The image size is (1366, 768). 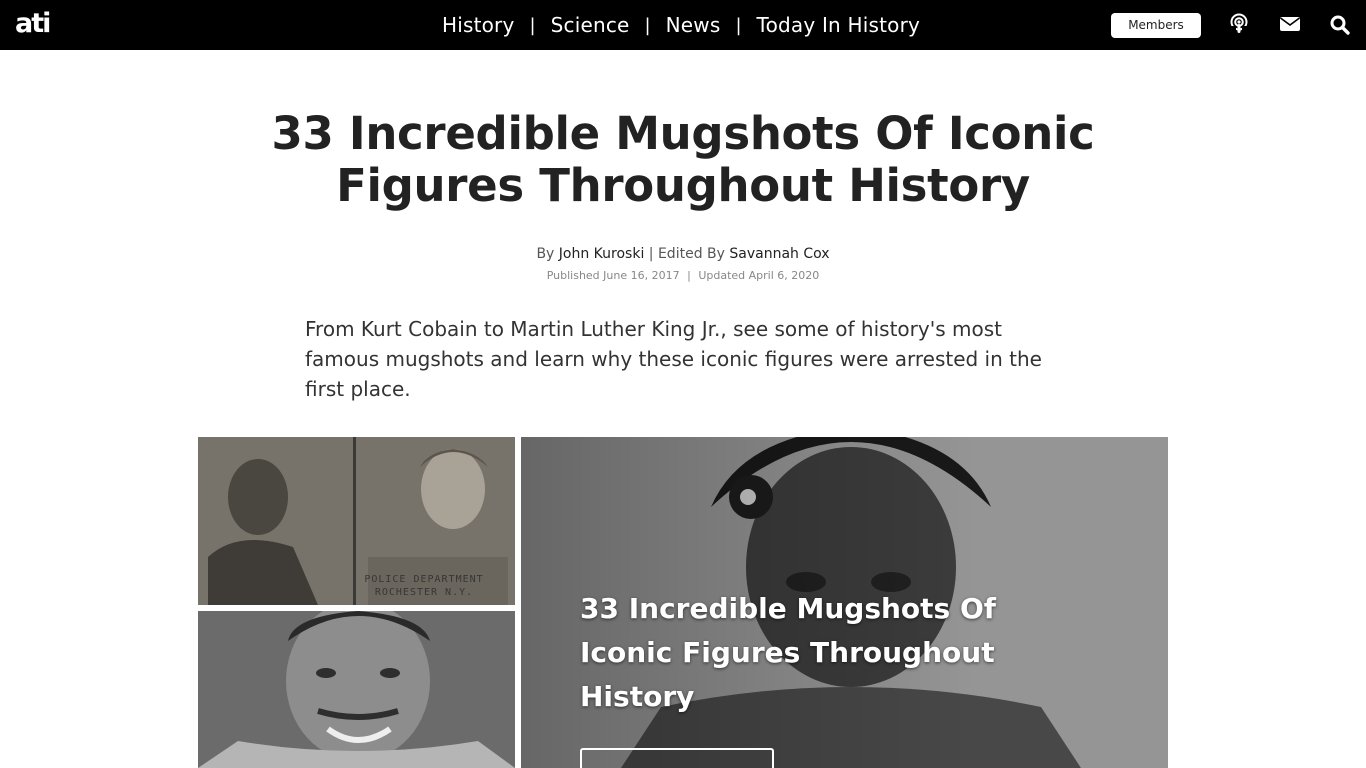 I want to click on mugshot-image-escobar, so click(x=356, y=689).